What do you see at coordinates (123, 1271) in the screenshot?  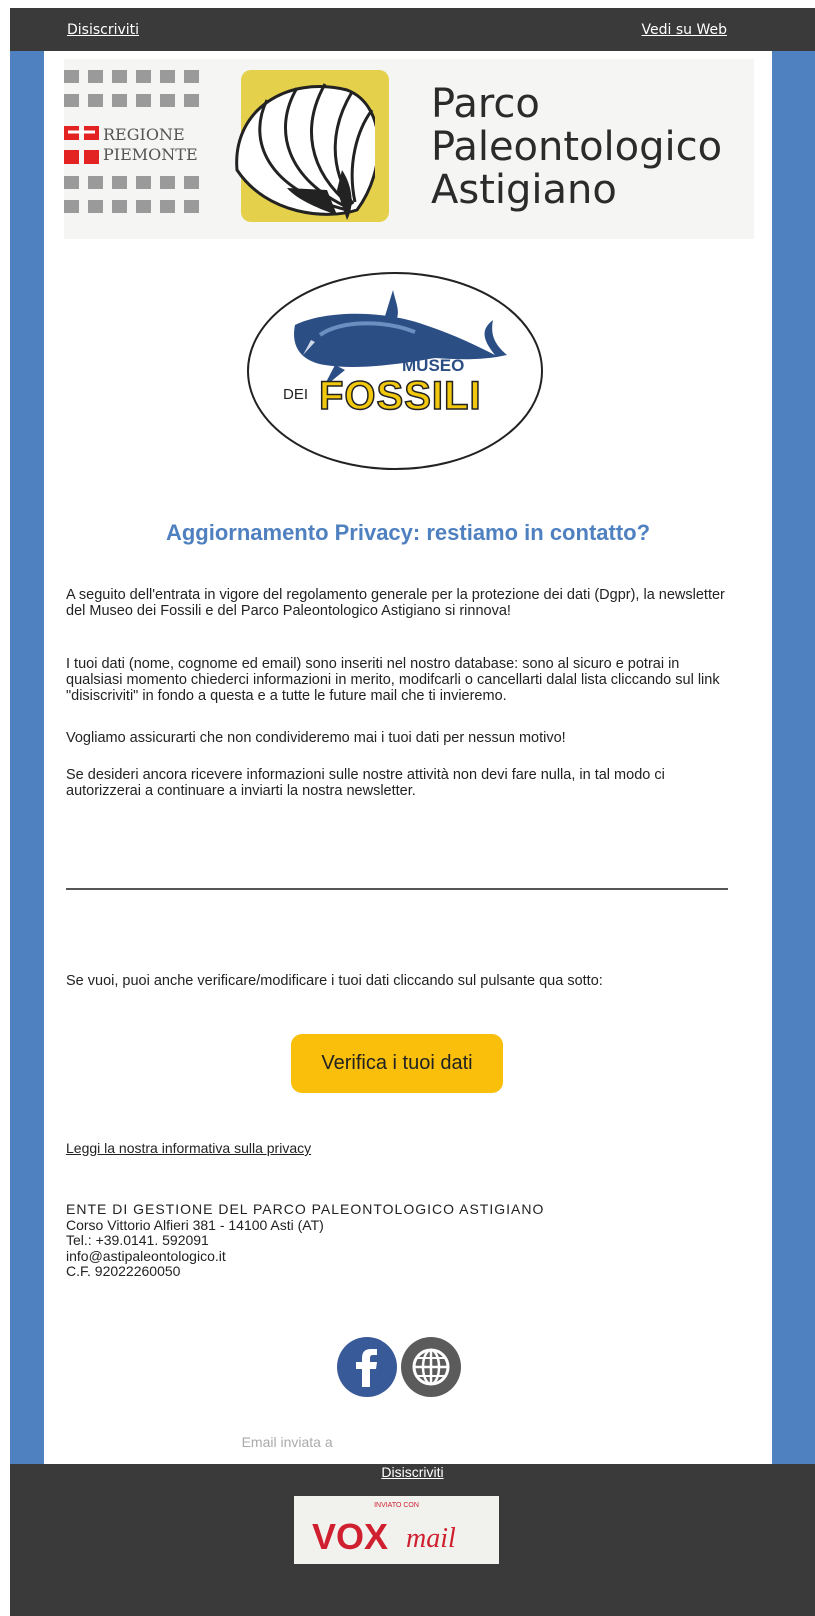 I see `org-tax-code: C.F. 92022260050` at bounding box center [123, 1271].